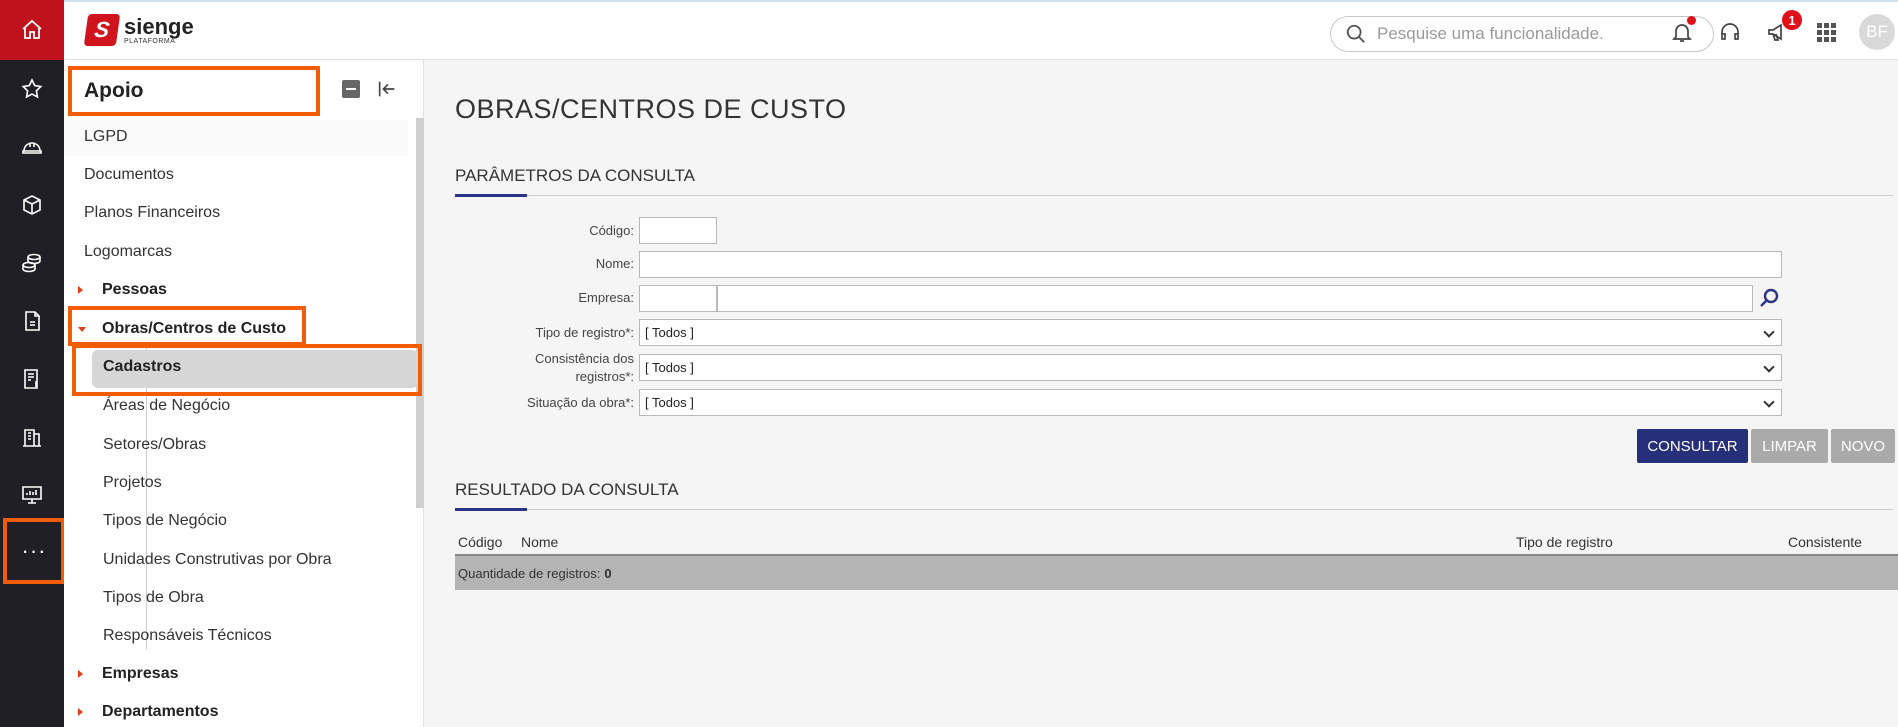 The image size is (1898, 727). Describe the element at coordinates (669, 332) in the screenshot. I see `tipo-registro-value: [ Todos ]` at that location.